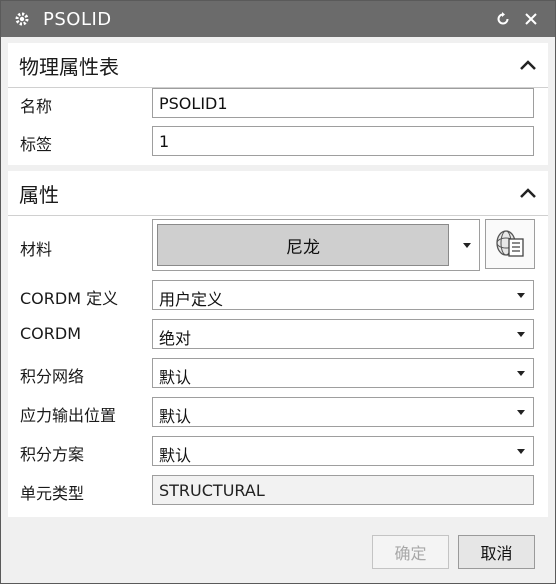 This screenshot has width=556, height=584. Describe the element at coordinates (191, 299) in the screenshot. I see `cordm-def-value: 用户定义` at that location.